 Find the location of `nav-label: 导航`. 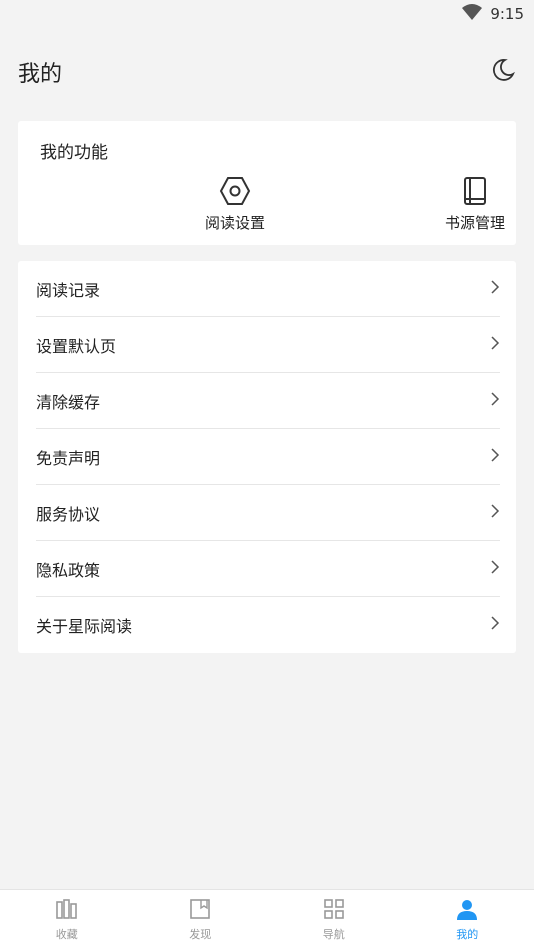

nav-label: 导航 is located at coordinates (333, 934).